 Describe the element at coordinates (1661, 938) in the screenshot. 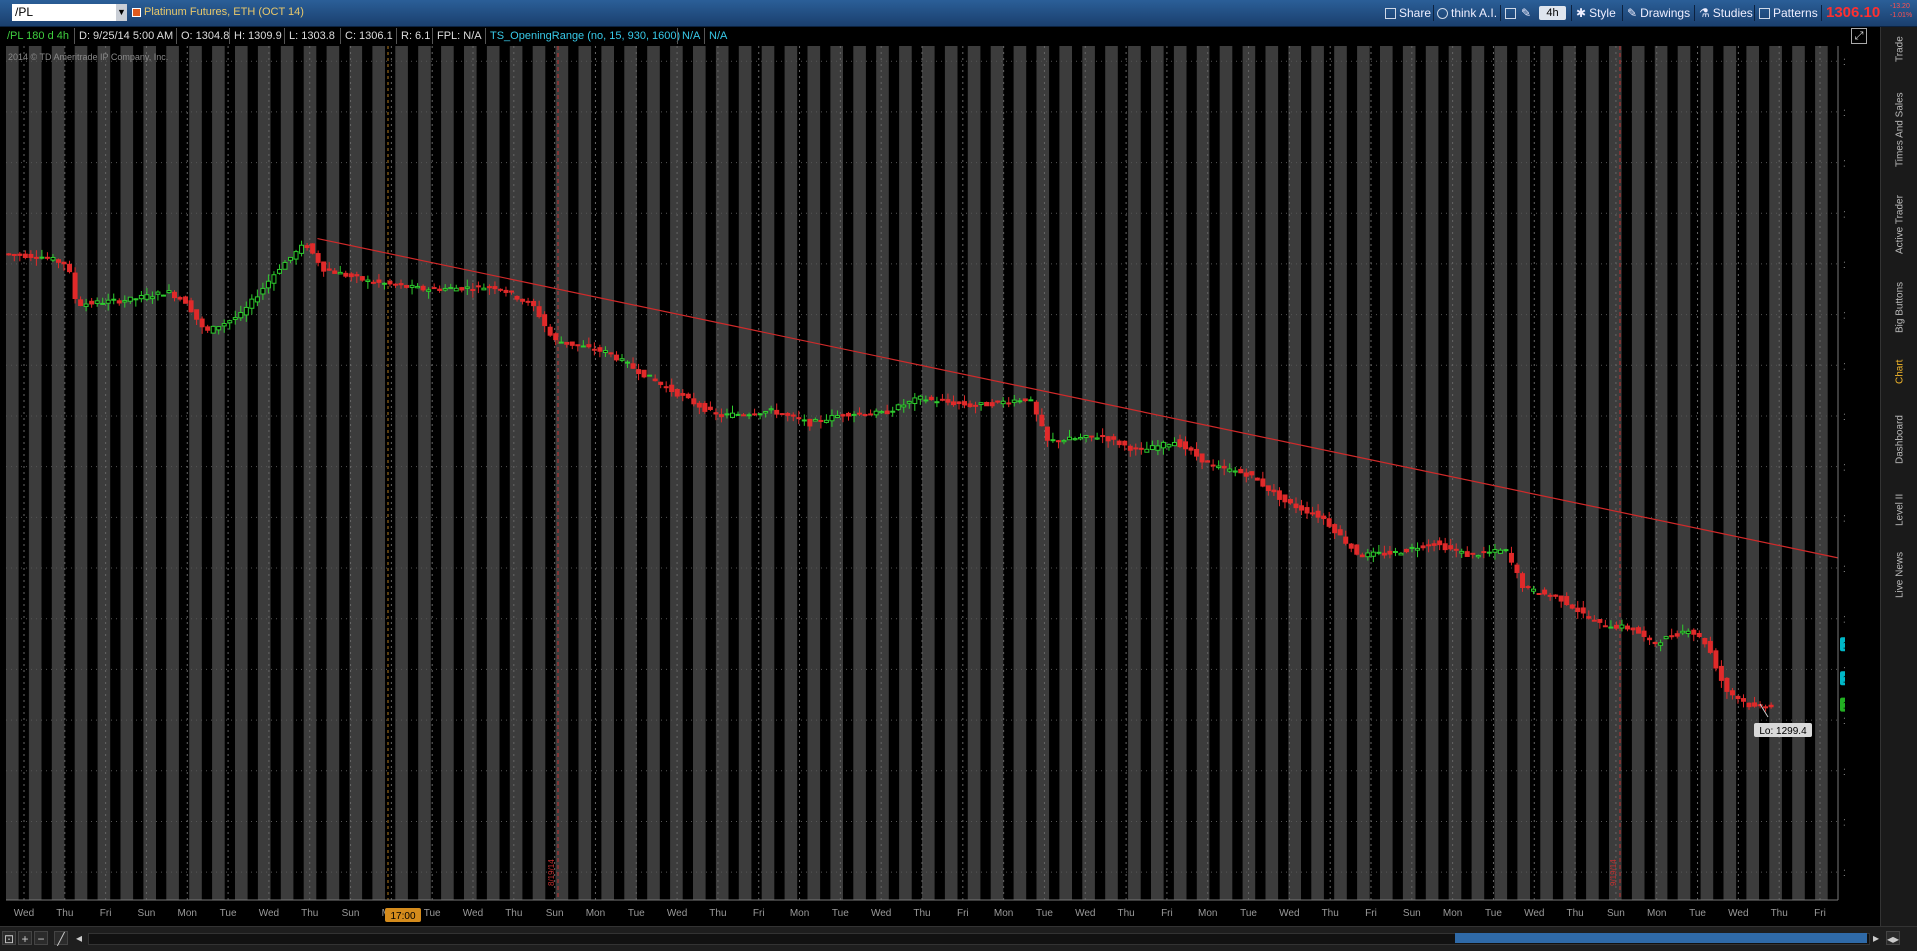

I see `scrollbar-thumb` at that location.